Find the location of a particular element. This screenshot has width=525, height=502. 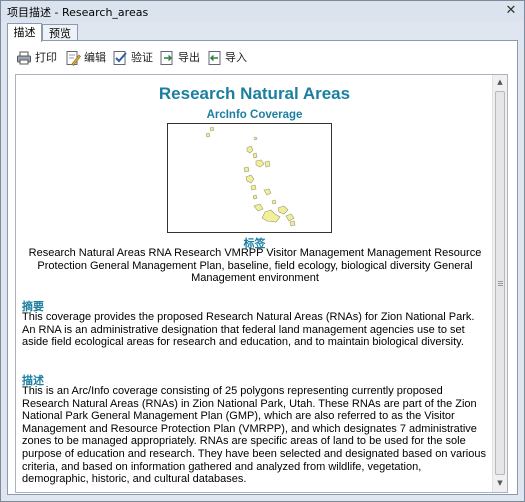

edit-button: 编辑 is located at coordinates (86, 58).